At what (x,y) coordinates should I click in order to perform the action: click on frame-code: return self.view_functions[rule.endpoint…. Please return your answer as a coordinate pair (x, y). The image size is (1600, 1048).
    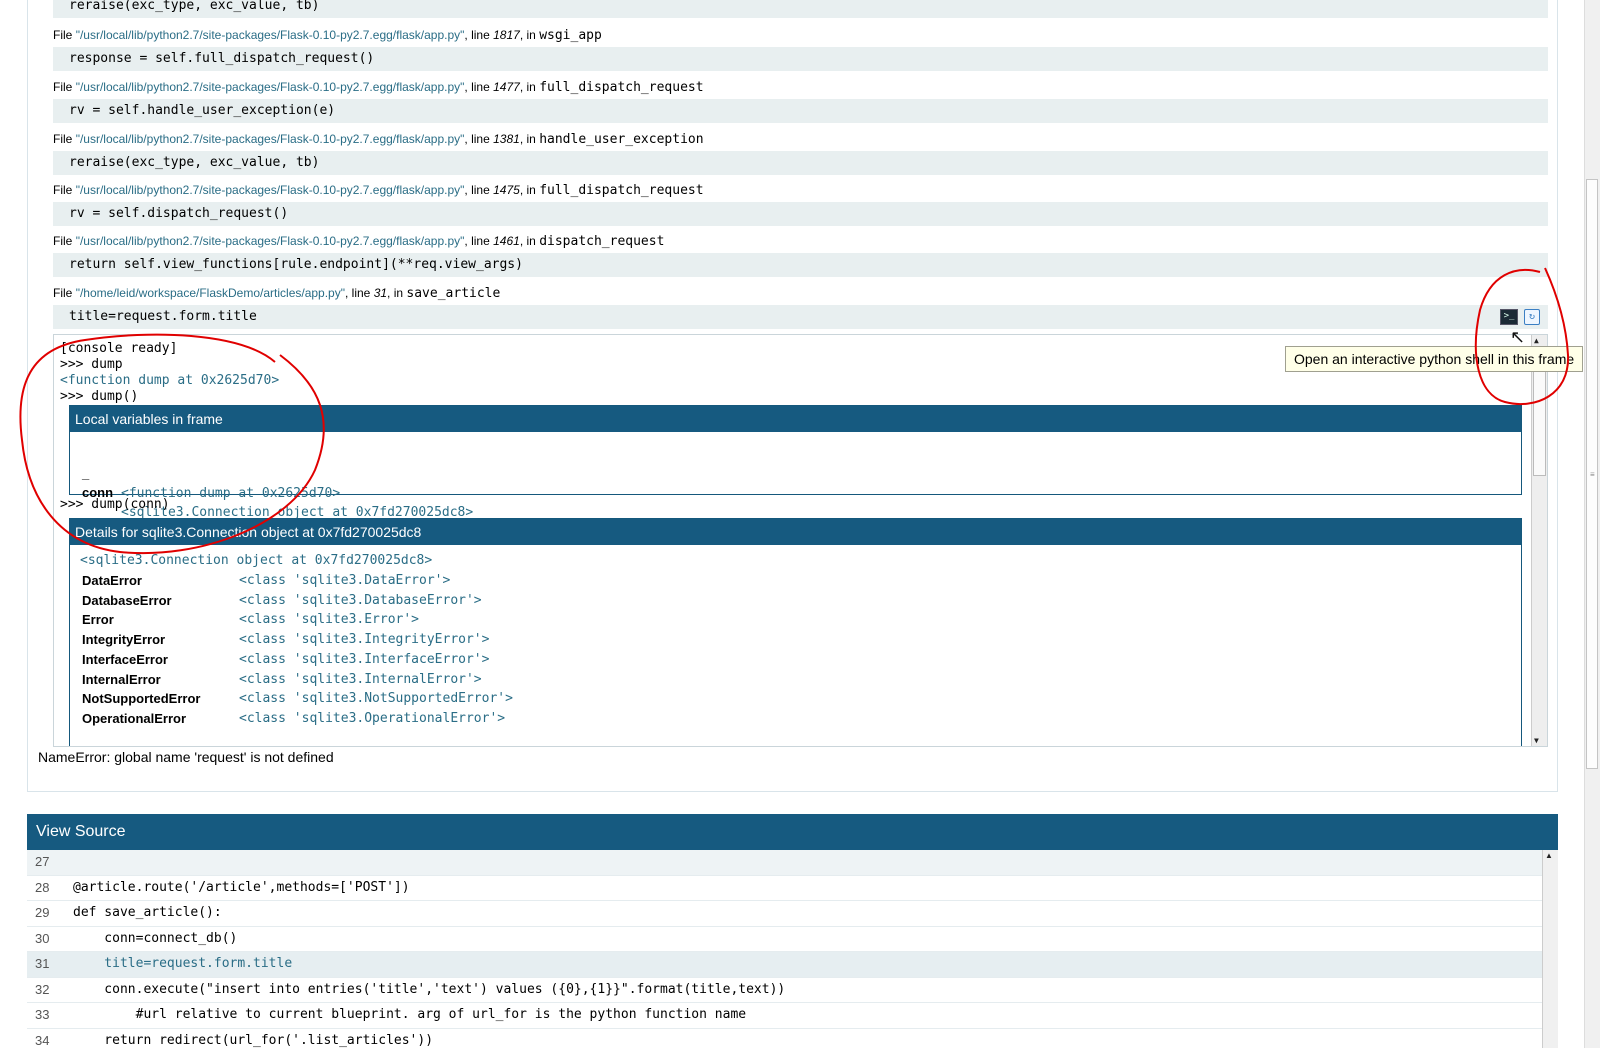
    Looking at the image, I should click on (800, 265).